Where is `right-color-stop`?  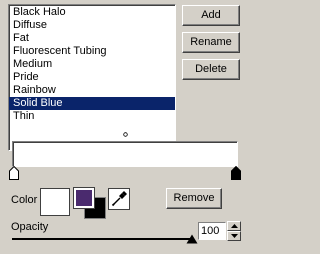
right-color-stop is located at coordinates (236, 173).